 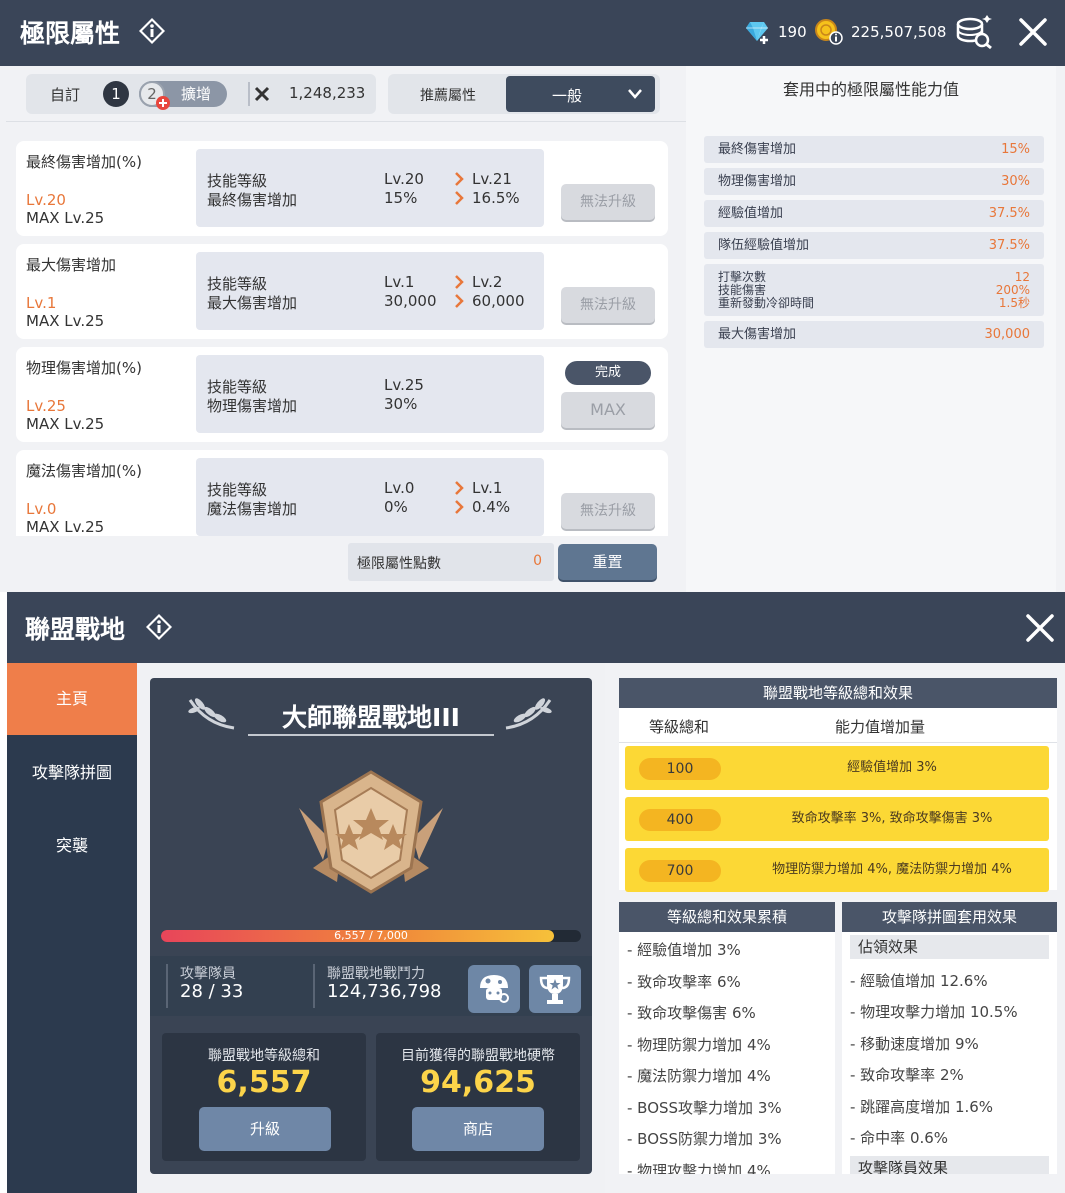 What do you see at coordinates (404, 179) in the screenshot?
I see `current-level: Lv.20` at bounding box center [404, 179].